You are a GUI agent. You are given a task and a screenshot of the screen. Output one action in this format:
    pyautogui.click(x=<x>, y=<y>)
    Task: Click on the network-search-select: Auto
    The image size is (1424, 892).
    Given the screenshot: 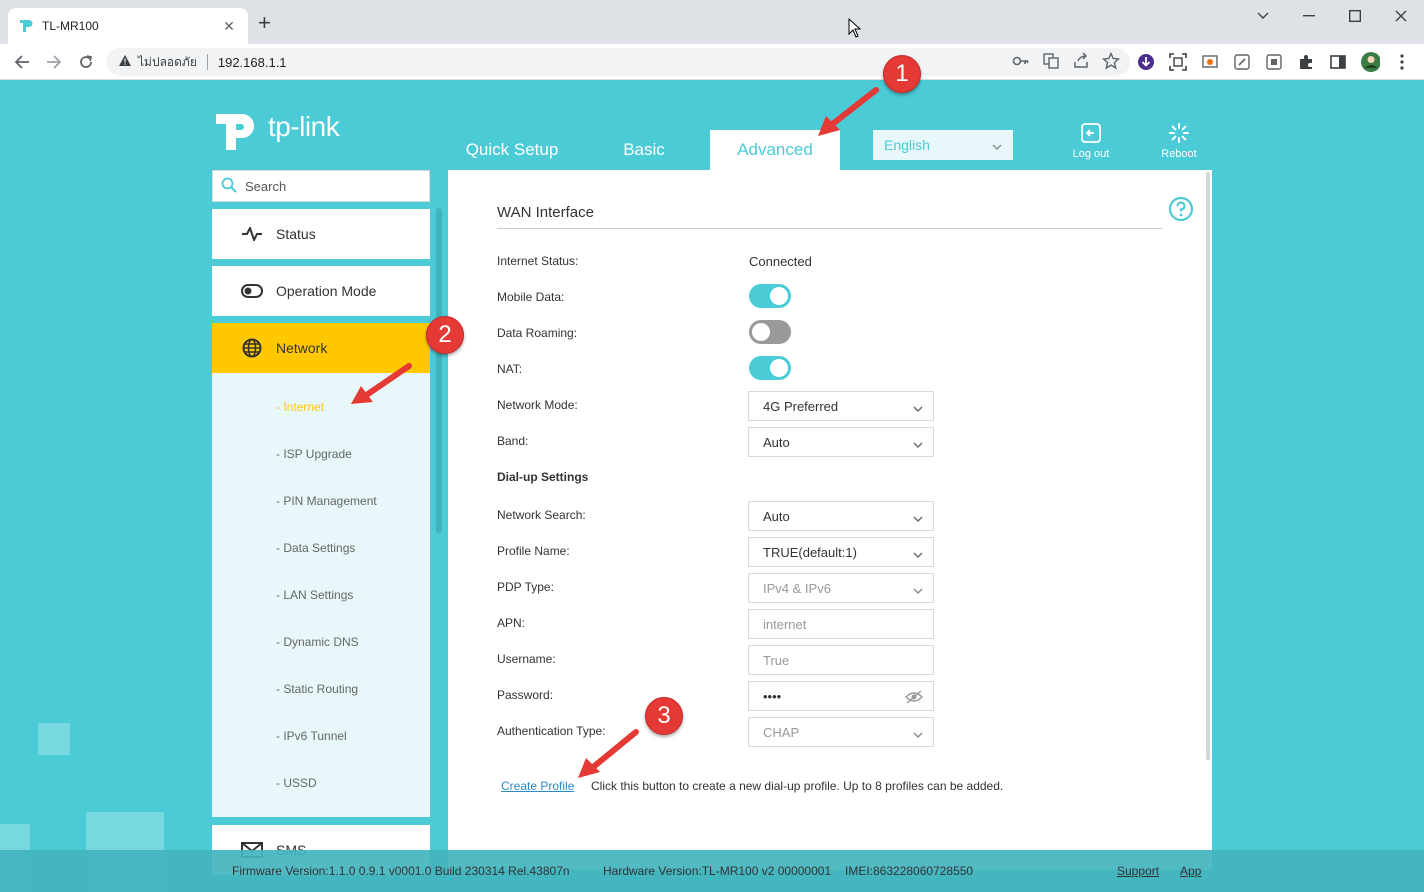 What is the action you would take?
    pyautogui.click(x=841, y=516)
    